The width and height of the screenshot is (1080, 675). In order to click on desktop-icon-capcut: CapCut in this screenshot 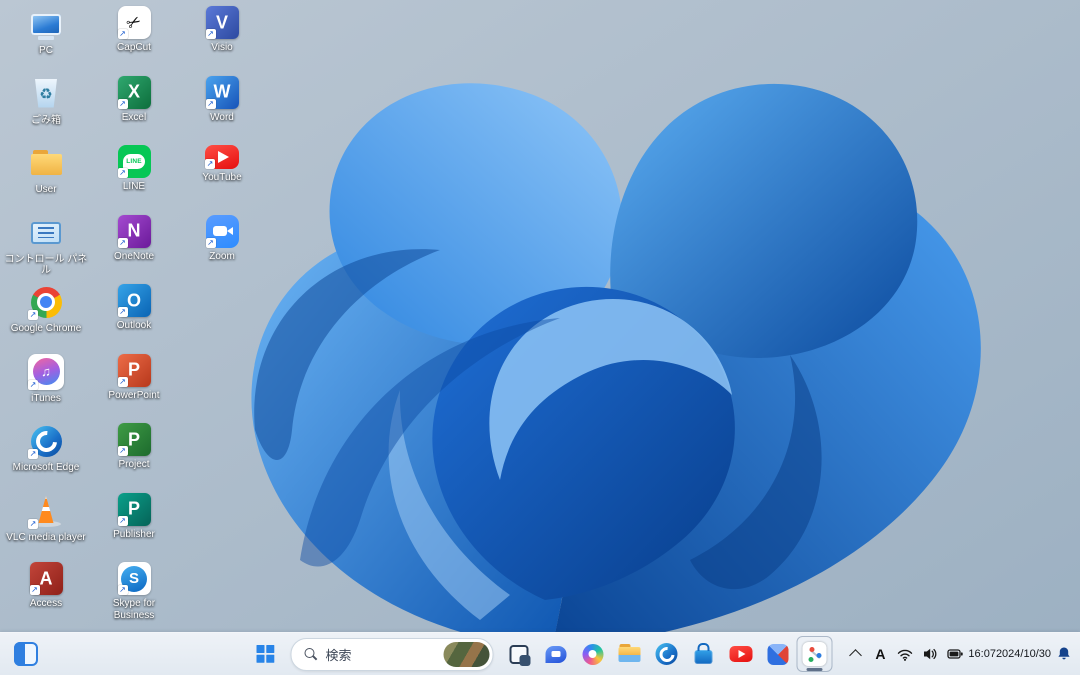, I will do `click(134, 39)`.